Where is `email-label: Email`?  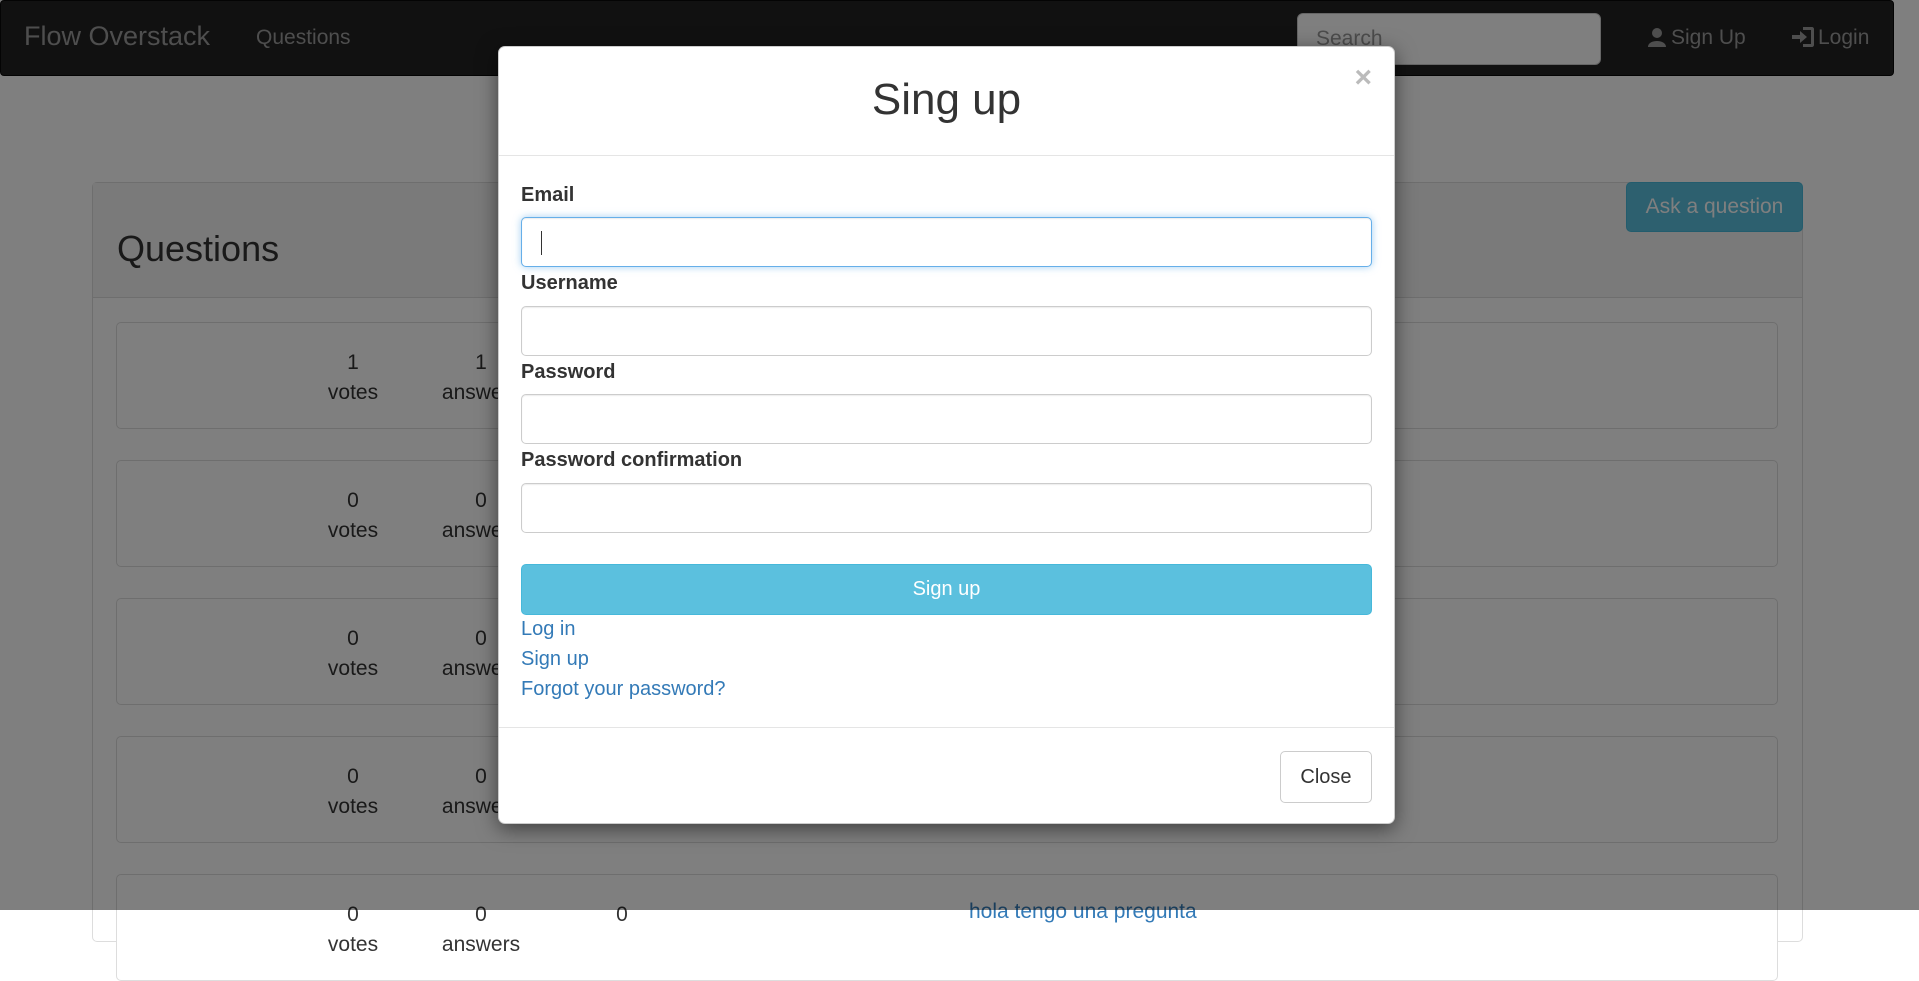 email-label: Email is located at coordinates (548, 195).